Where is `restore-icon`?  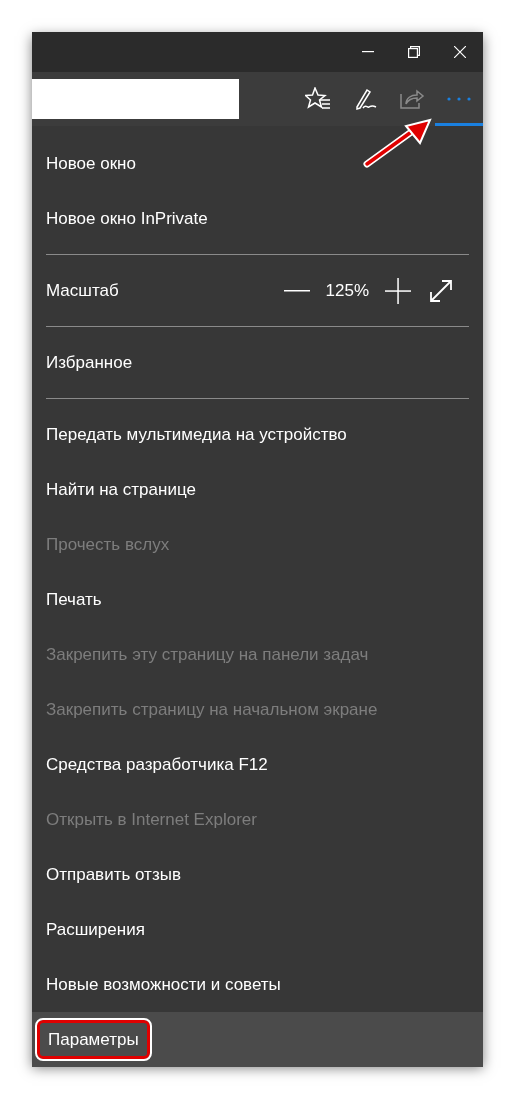 restore-icon is located at coordinates (414, 52).